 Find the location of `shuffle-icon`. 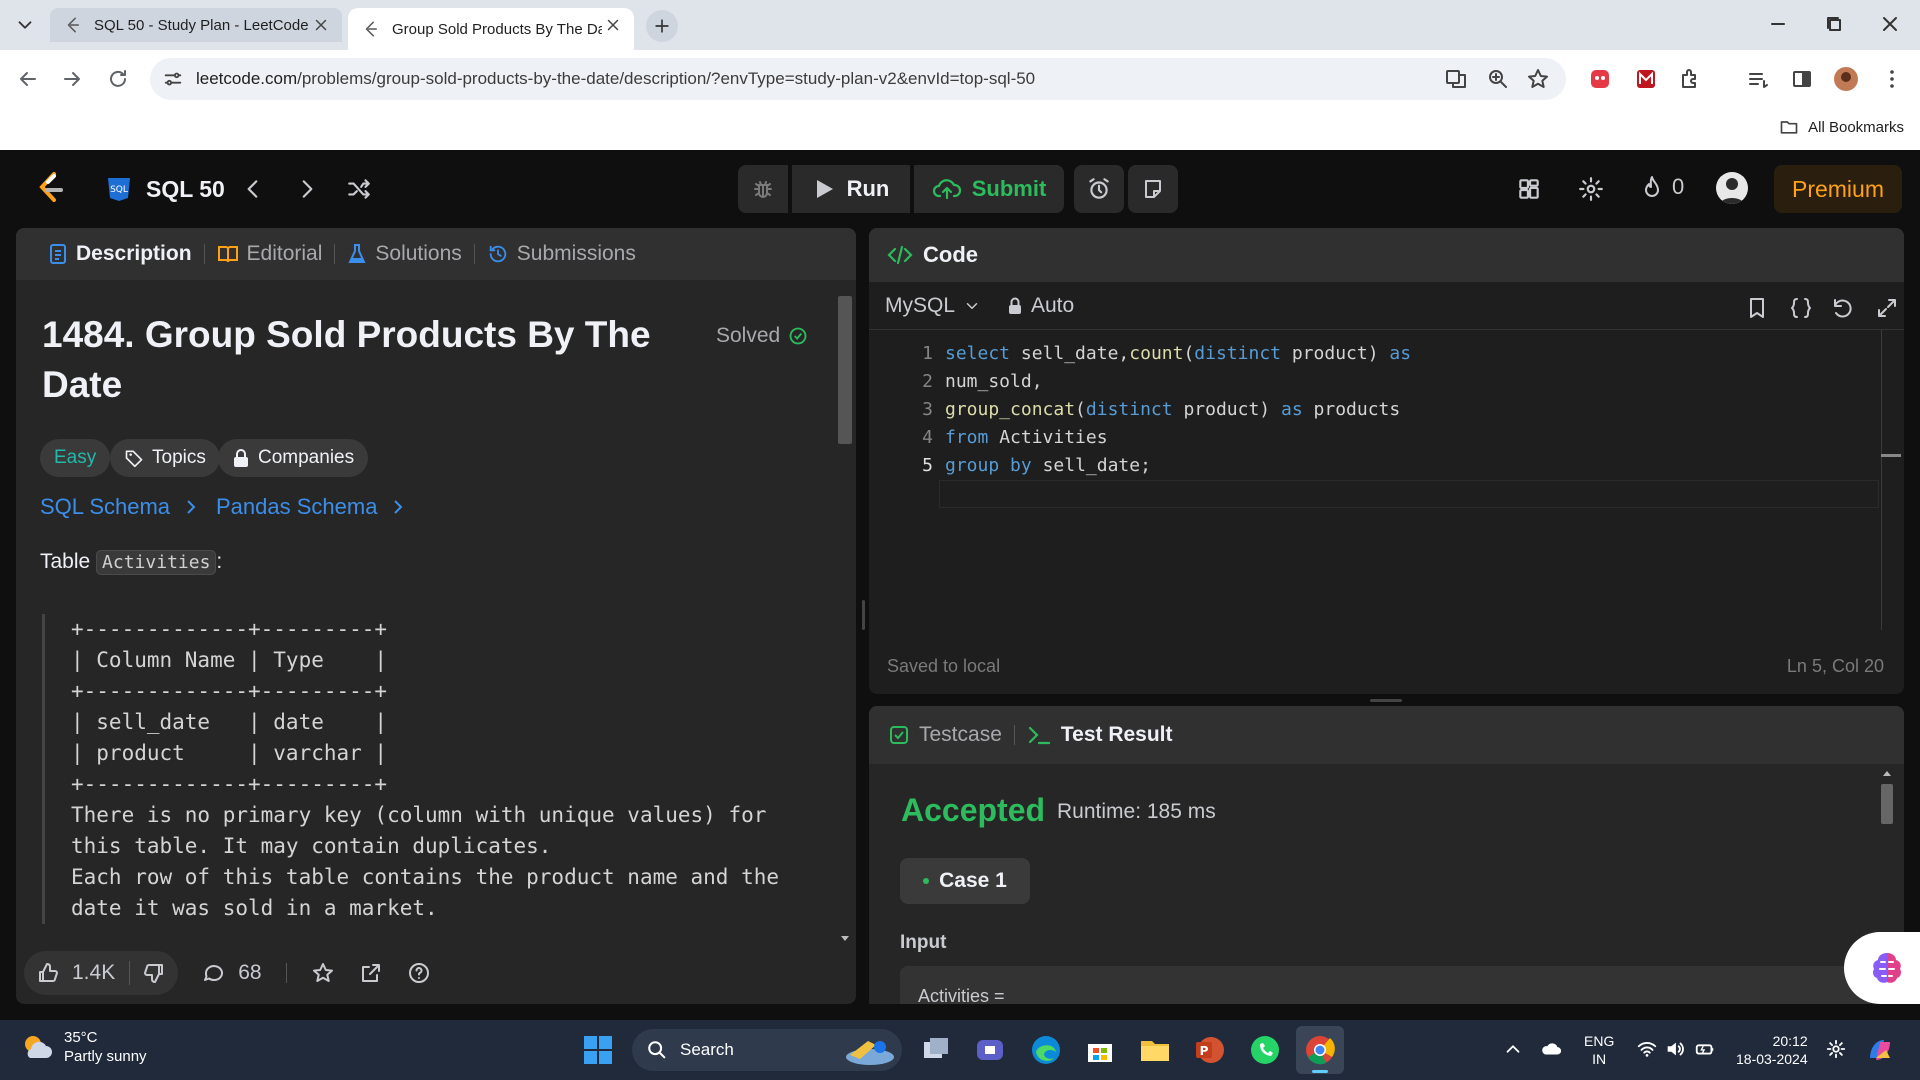

shuffle-icon is located at coordinates (359, 189).